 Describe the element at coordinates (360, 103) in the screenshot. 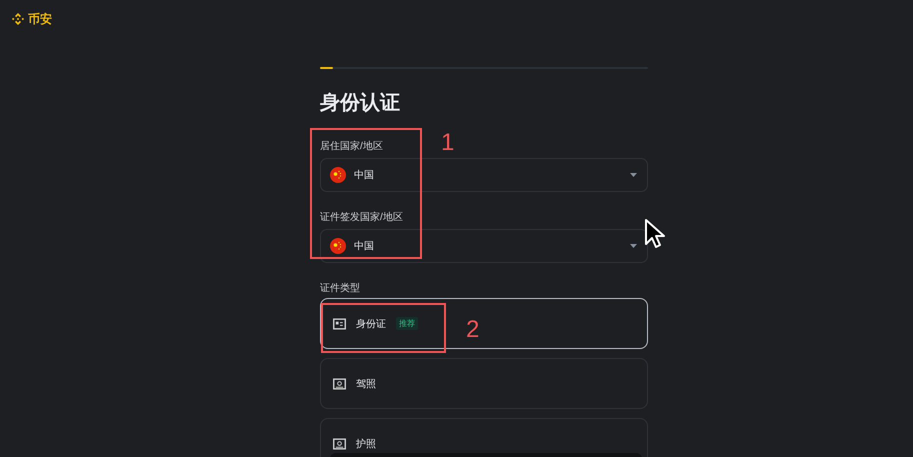

I see `page-title: 身份认证` at that location.